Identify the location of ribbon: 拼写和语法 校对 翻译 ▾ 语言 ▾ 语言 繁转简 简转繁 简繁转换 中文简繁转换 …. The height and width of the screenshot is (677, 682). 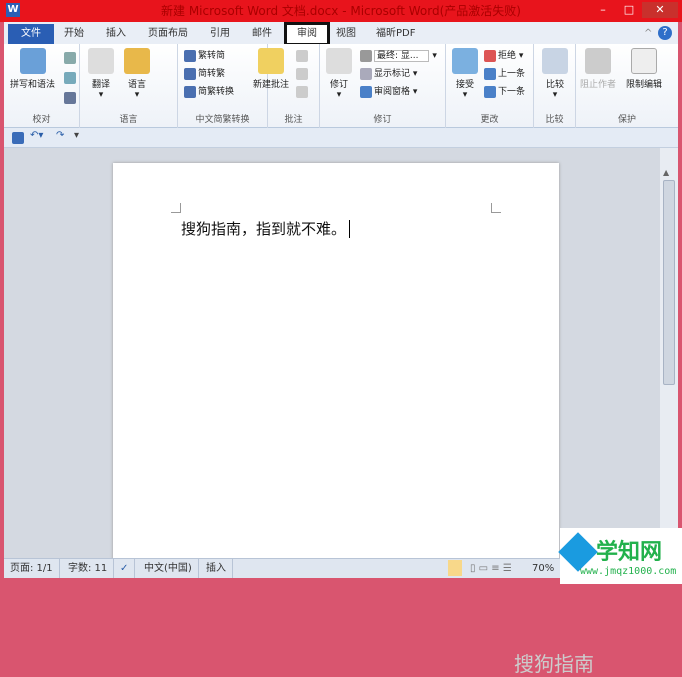
(341, 86).